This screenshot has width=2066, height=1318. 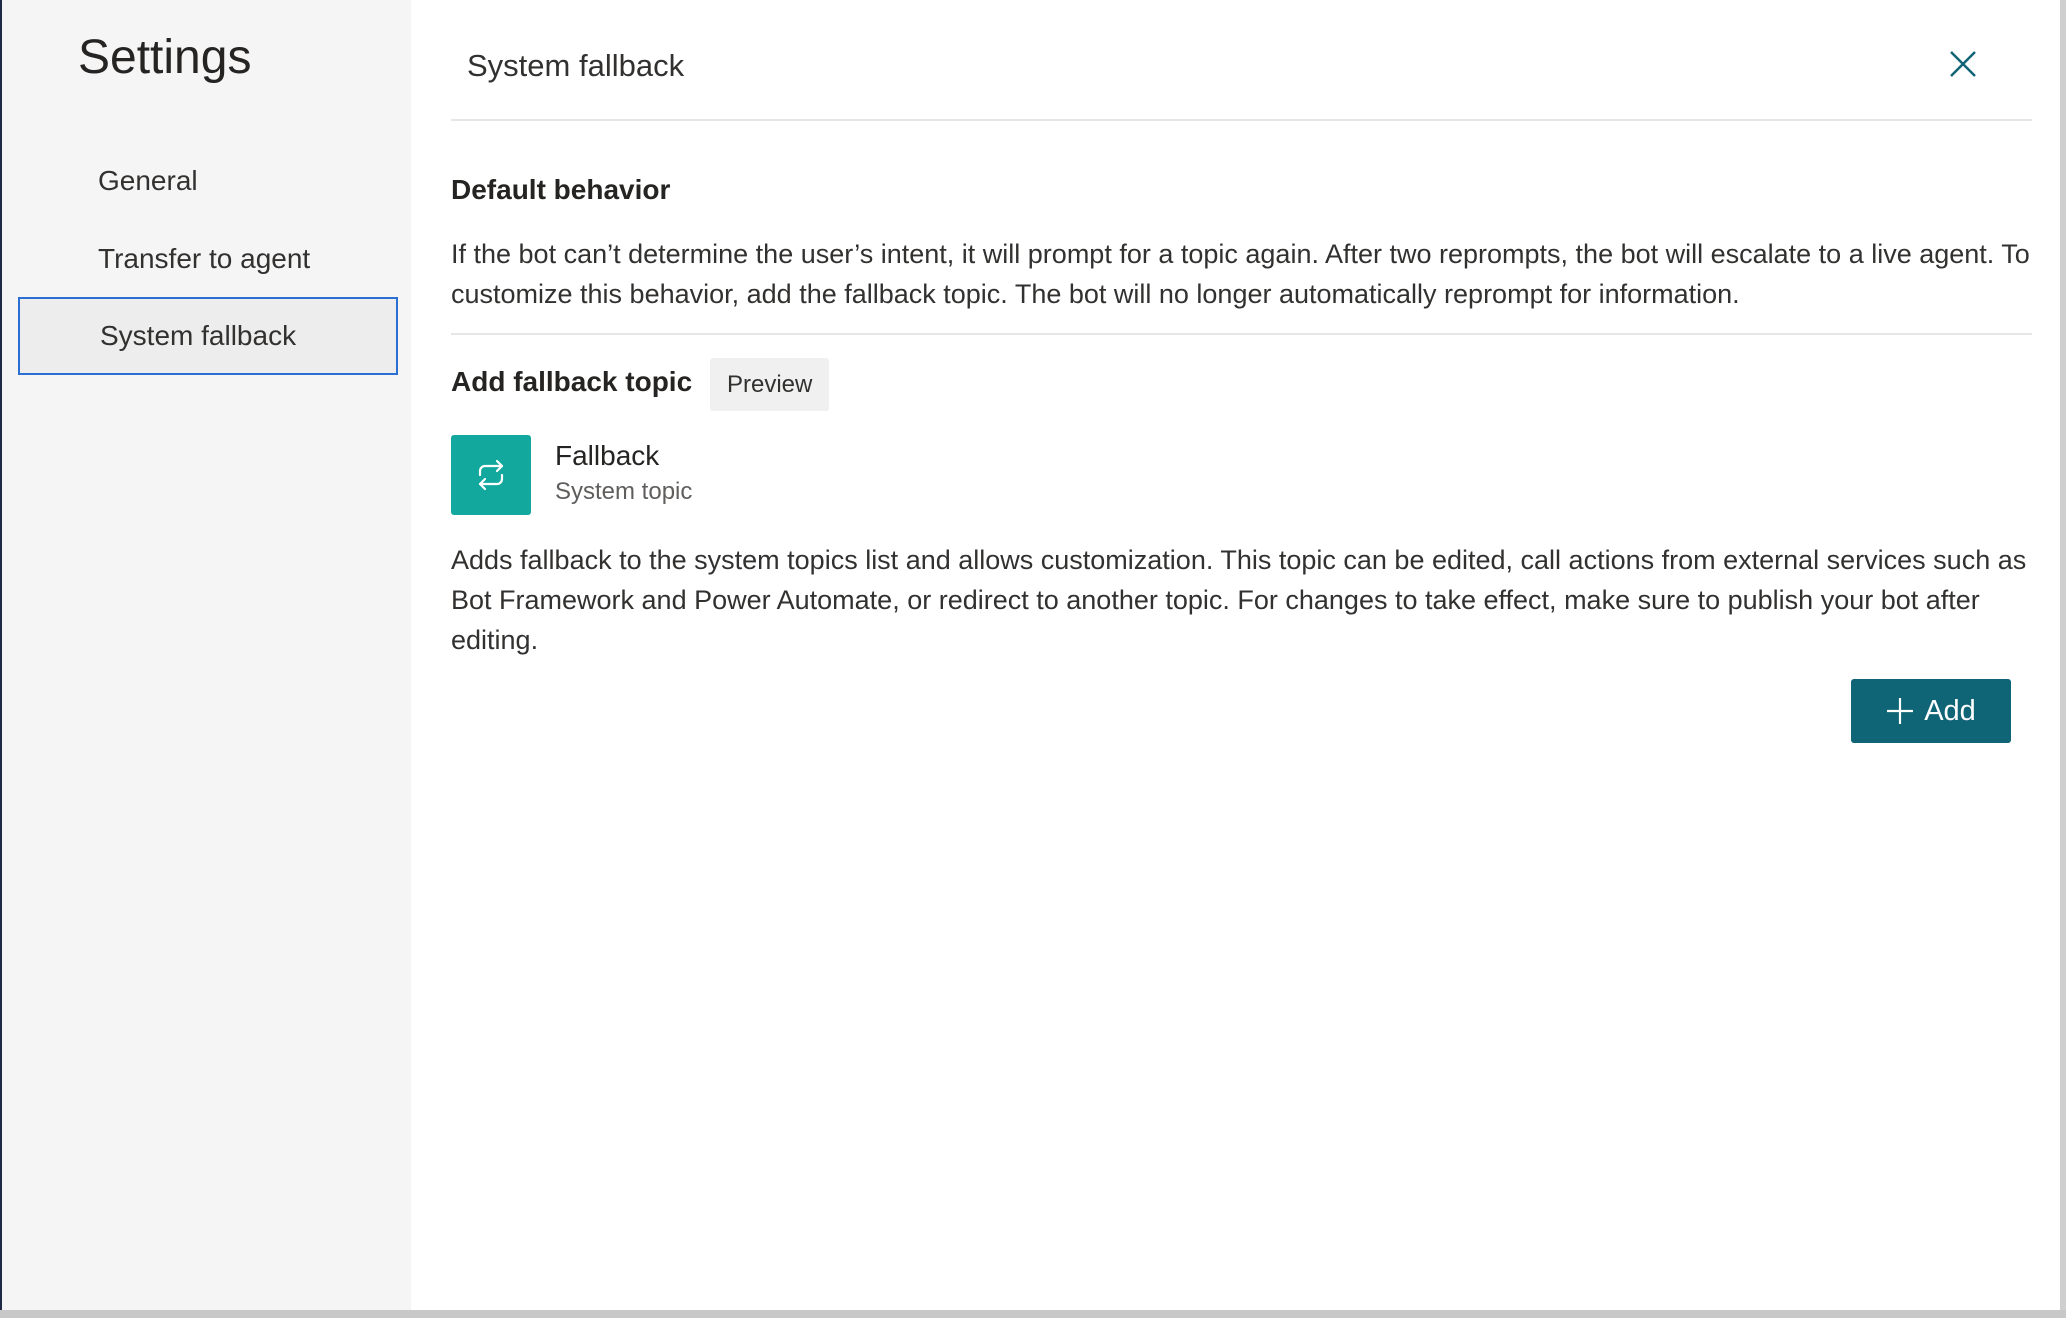 I want to click on topic-name: Fallback, so click(x=607, y=455).